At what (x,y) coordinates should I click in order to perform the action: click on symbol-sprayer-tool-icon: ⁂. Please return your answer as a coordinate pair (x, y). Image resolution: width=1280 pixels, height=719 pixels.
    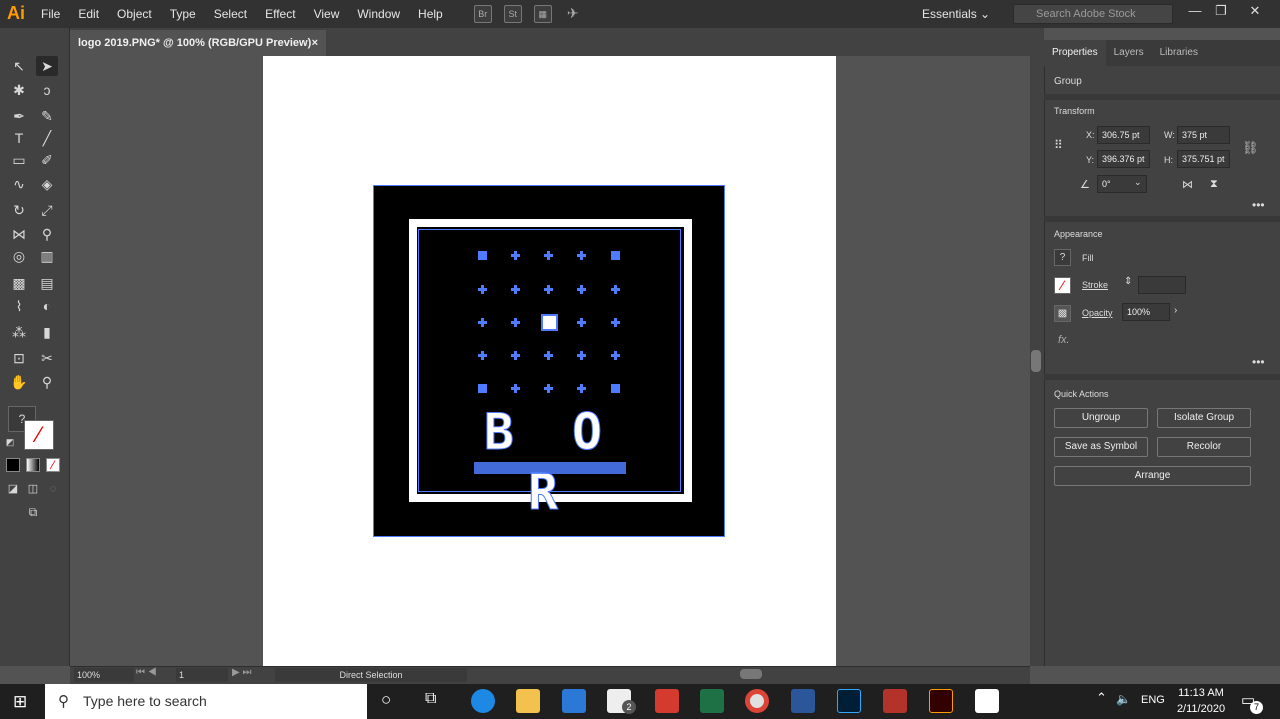
    Looking at the image, I should click on (19, 332).